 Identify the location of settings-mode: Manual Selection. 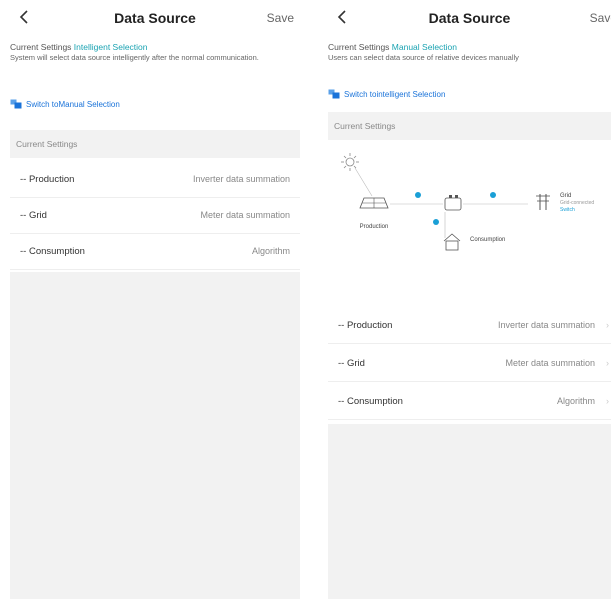
(424, 47).